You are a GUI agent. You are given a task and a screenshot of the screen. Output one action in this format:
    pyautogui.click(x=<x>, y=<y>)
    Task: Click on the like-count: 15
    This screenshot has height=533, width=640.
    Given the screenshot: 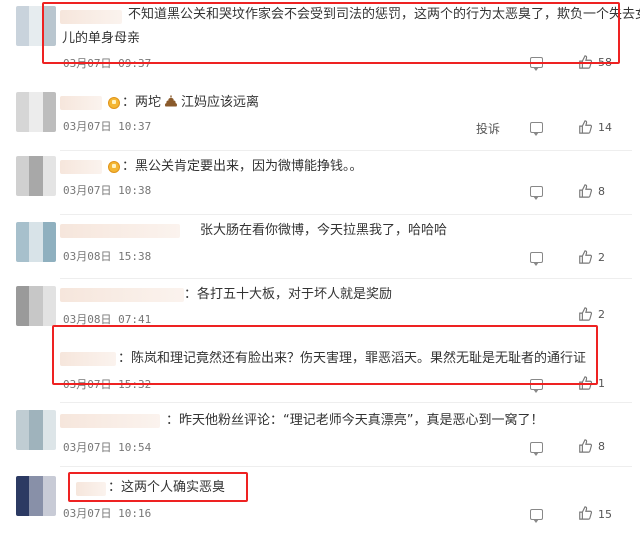 What is the action you would take?
    pyautogui.click(x=605, y=514)
    